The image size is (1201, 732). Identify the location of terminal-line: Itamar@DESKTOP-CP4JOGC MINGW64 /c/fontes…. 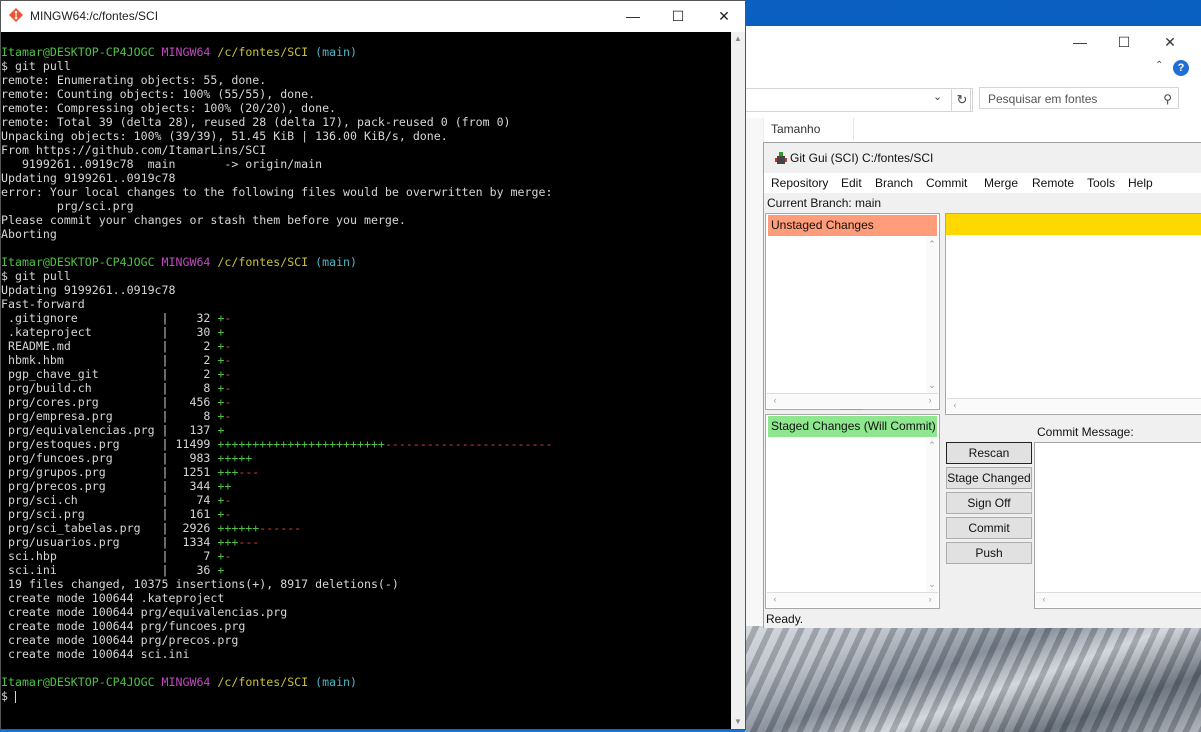
(366, 262).